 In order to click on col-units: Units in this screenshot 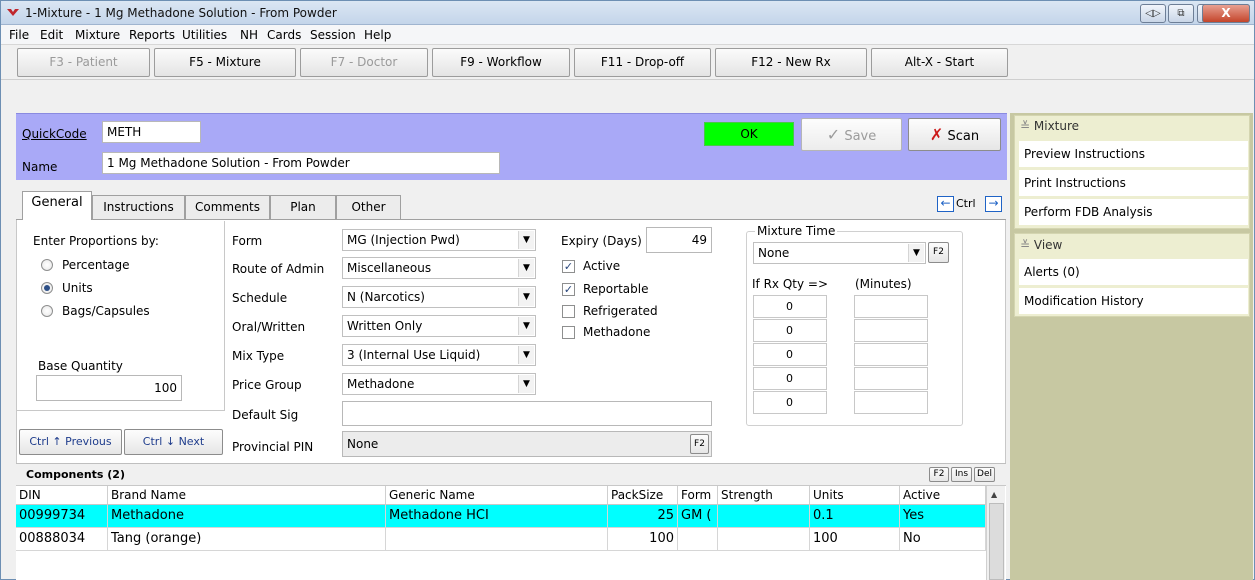, I will do `click(855, 495)`.